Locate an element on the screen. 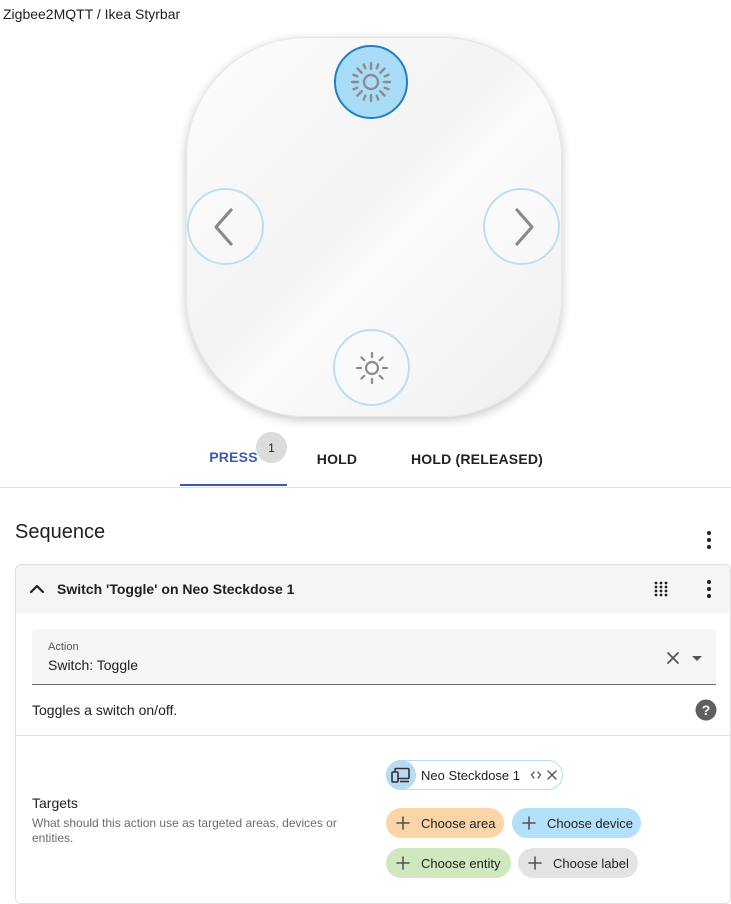  choose-entity-button: Choose entity is located at coordinates (448, 863).